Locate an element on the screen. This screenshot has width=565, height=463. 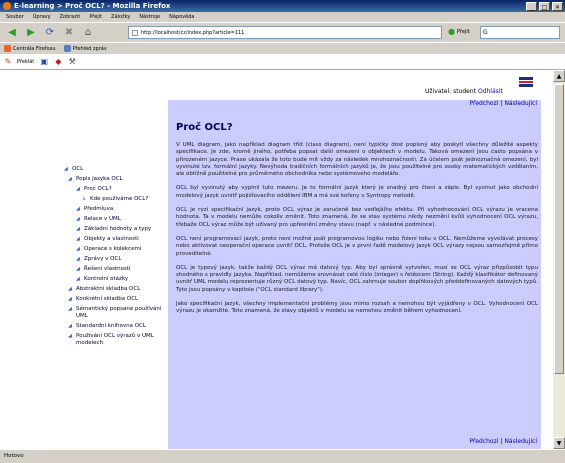
menu-prejit: Přejít is located at coordinates (95, 17).